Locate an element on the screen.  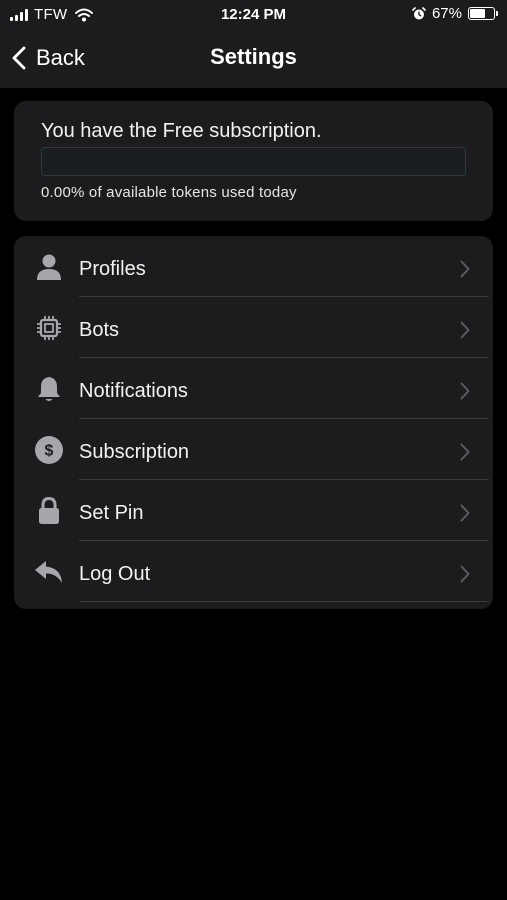
token-usage-progress-bar is located at coordinates (253, 161).